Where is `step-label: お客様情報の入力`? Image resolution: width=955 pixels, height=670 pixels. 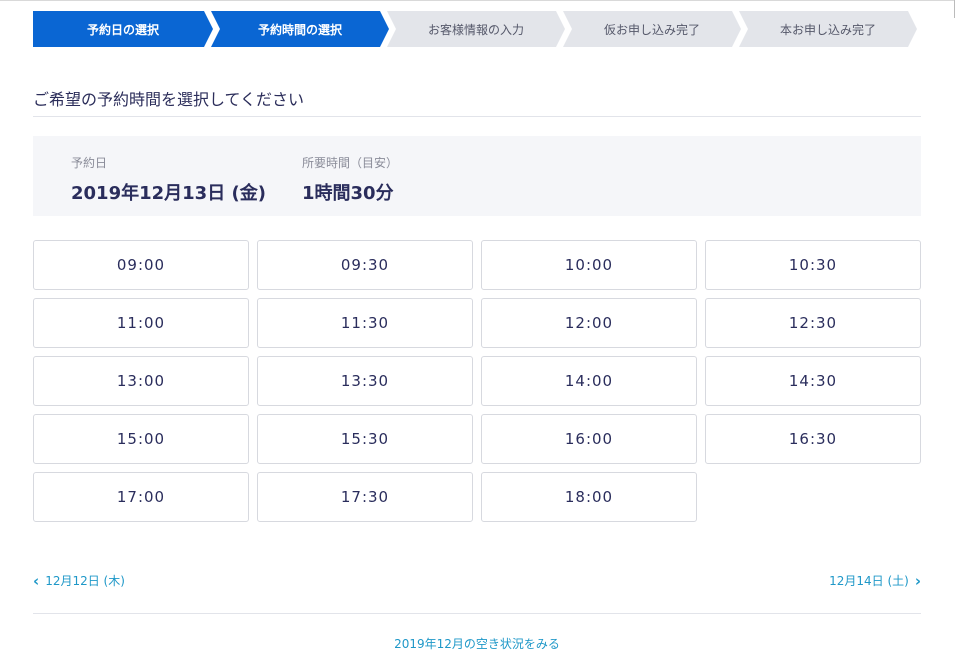
step-label: お客様情報の入力 is located at coordinates (475, 29).